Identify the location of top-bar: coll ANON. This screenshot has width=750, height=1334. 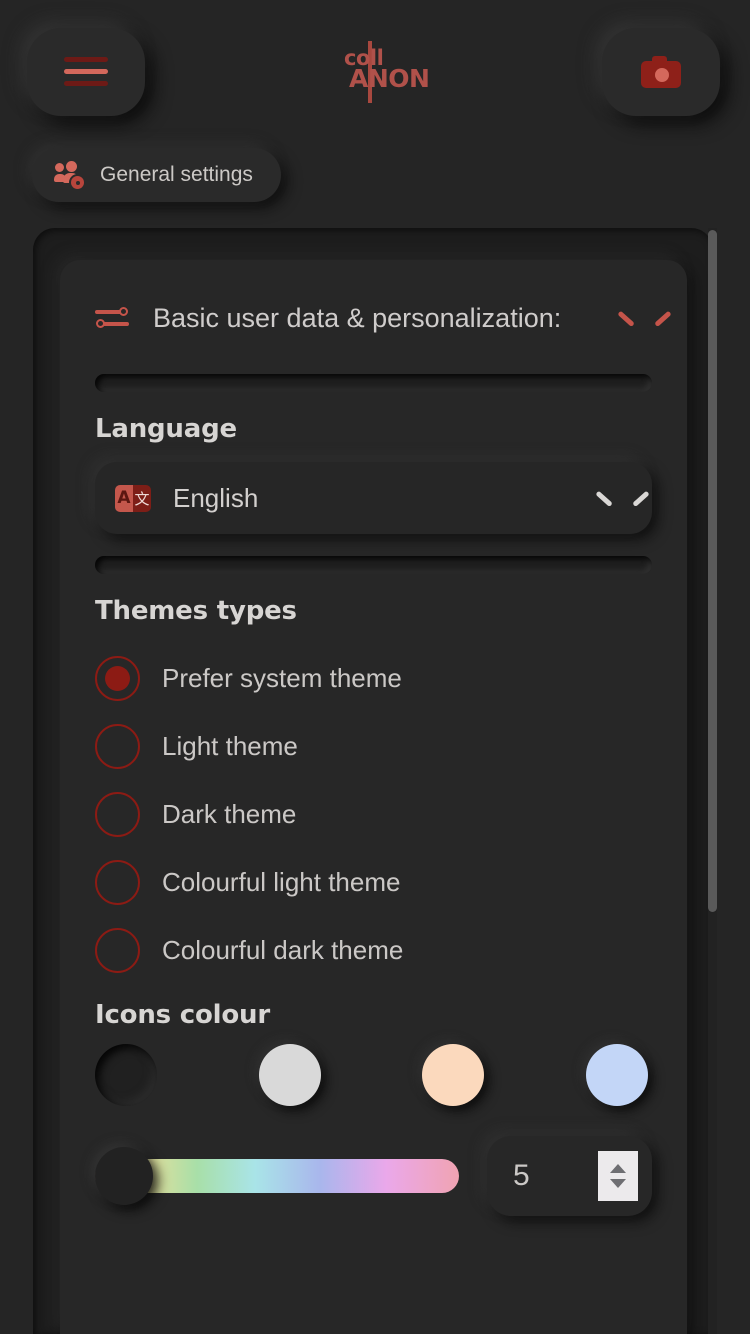
(375, 70).